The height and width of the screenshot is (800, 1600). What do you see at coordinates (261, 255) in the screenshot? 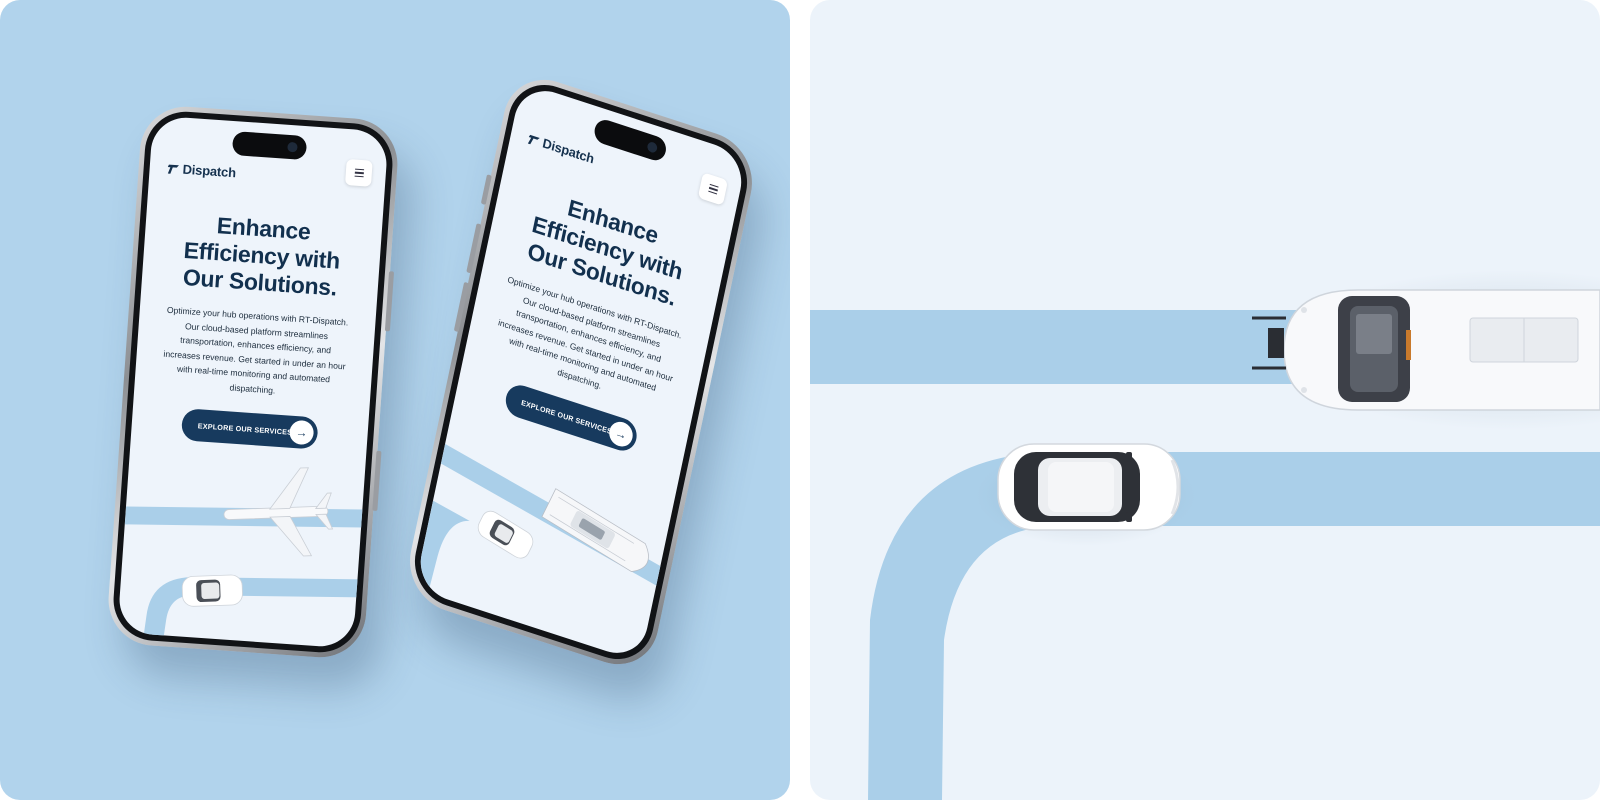
I see `hero-headline: Enhance Efficiency with Our Solutions.` at bounding box center [261, 255].